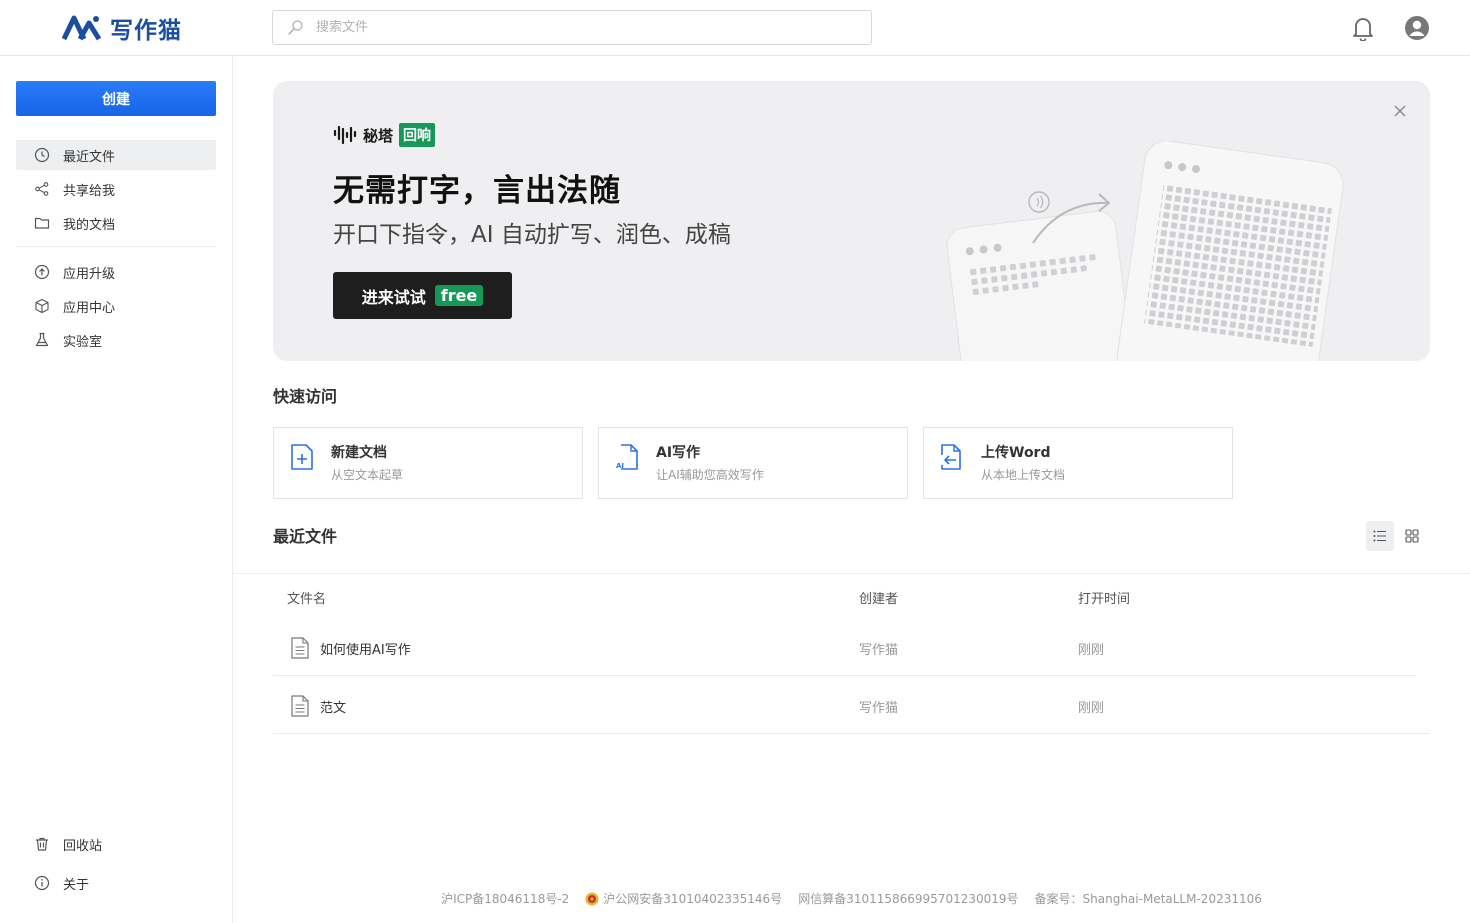  I want to click on trash-icon, so click(42, 844).